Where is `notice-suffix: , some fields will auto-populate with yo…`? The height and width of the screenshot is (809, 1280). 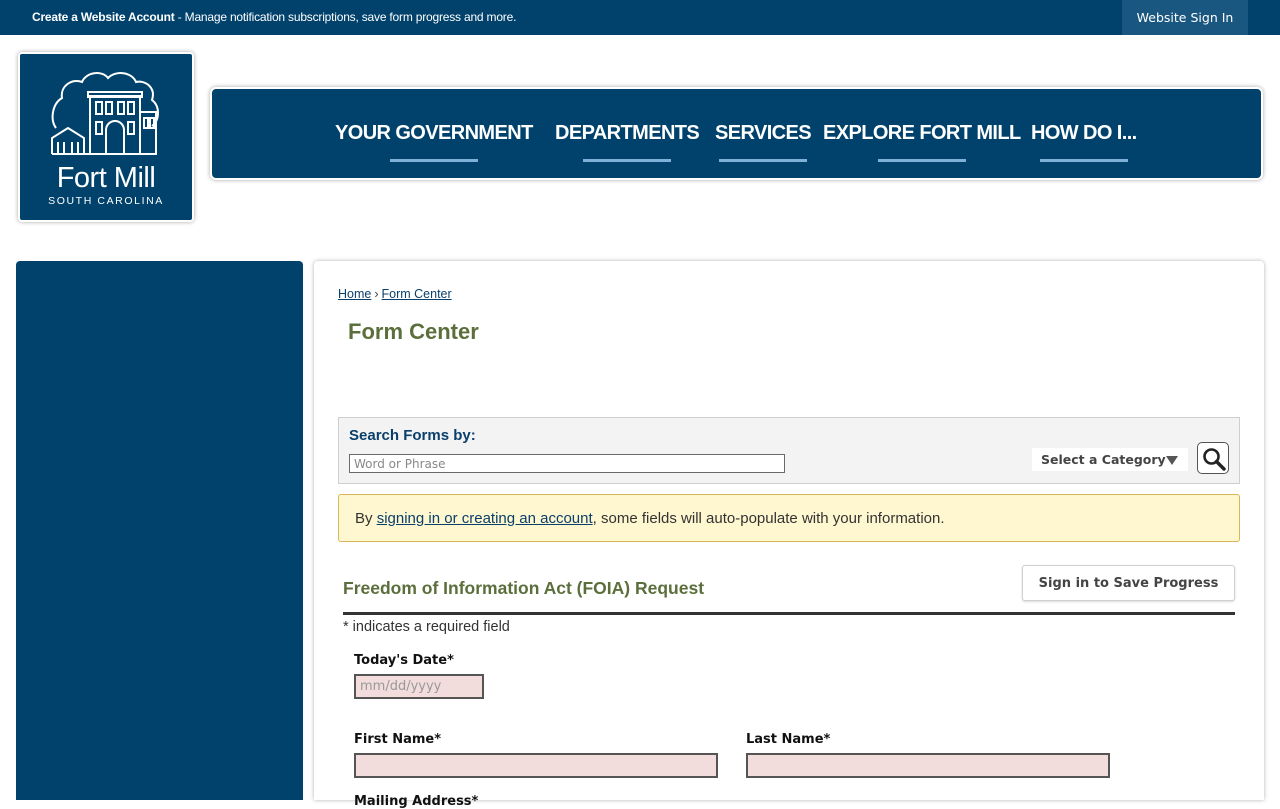
notice-suffix: , some fields will auto-populate with yo… is located at coordinates (768, 518).